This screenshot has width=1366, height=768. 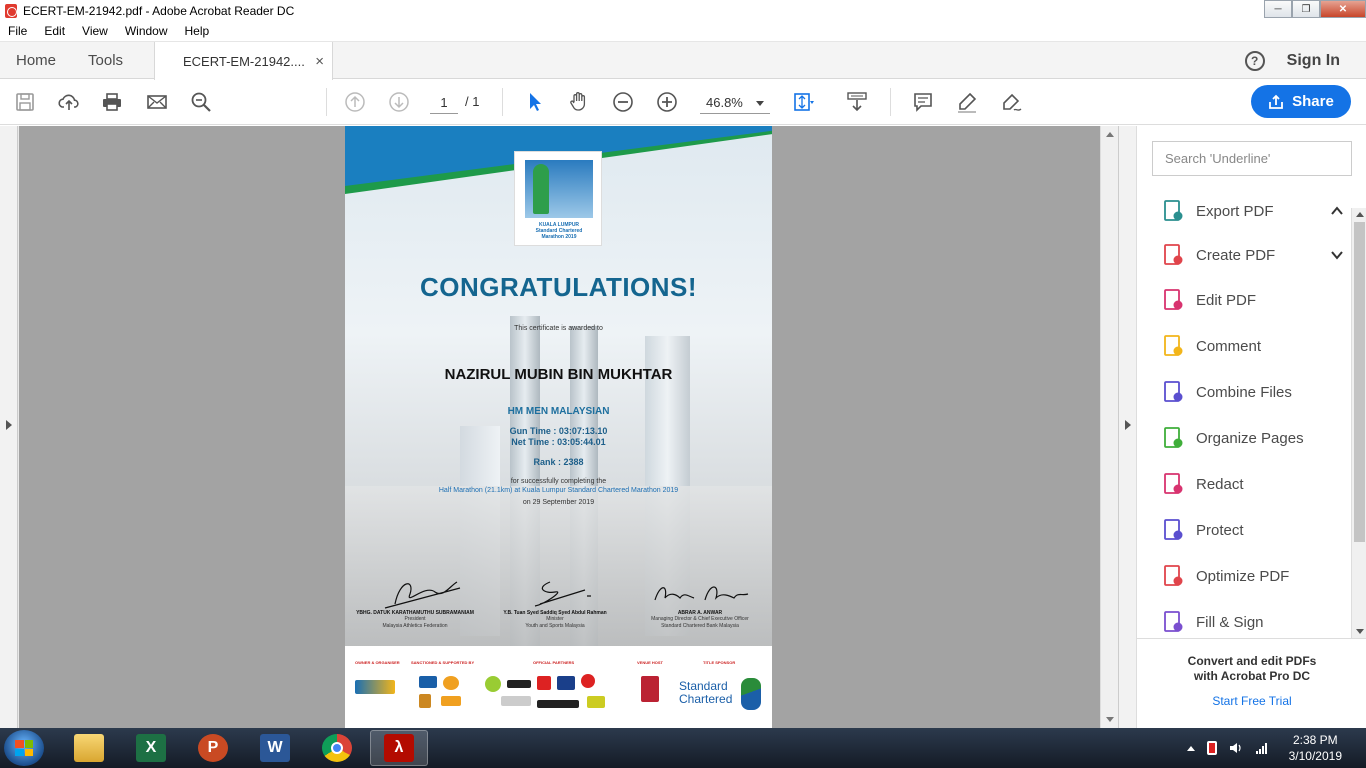 What do you see at coordinates (1011, 102) in the screenshot?
I see `sign-pen-icon` at bounding box center [1011, 102].